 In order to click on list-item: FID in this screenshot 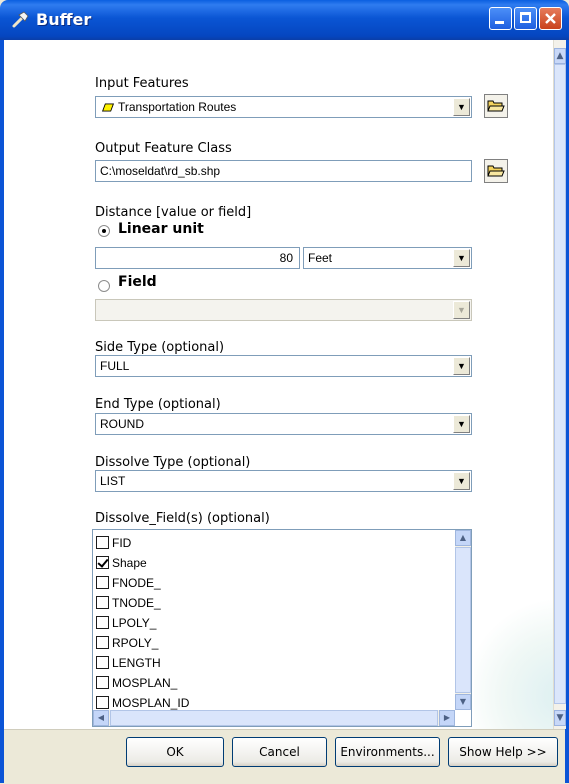, I will do `click(113, 543)`.